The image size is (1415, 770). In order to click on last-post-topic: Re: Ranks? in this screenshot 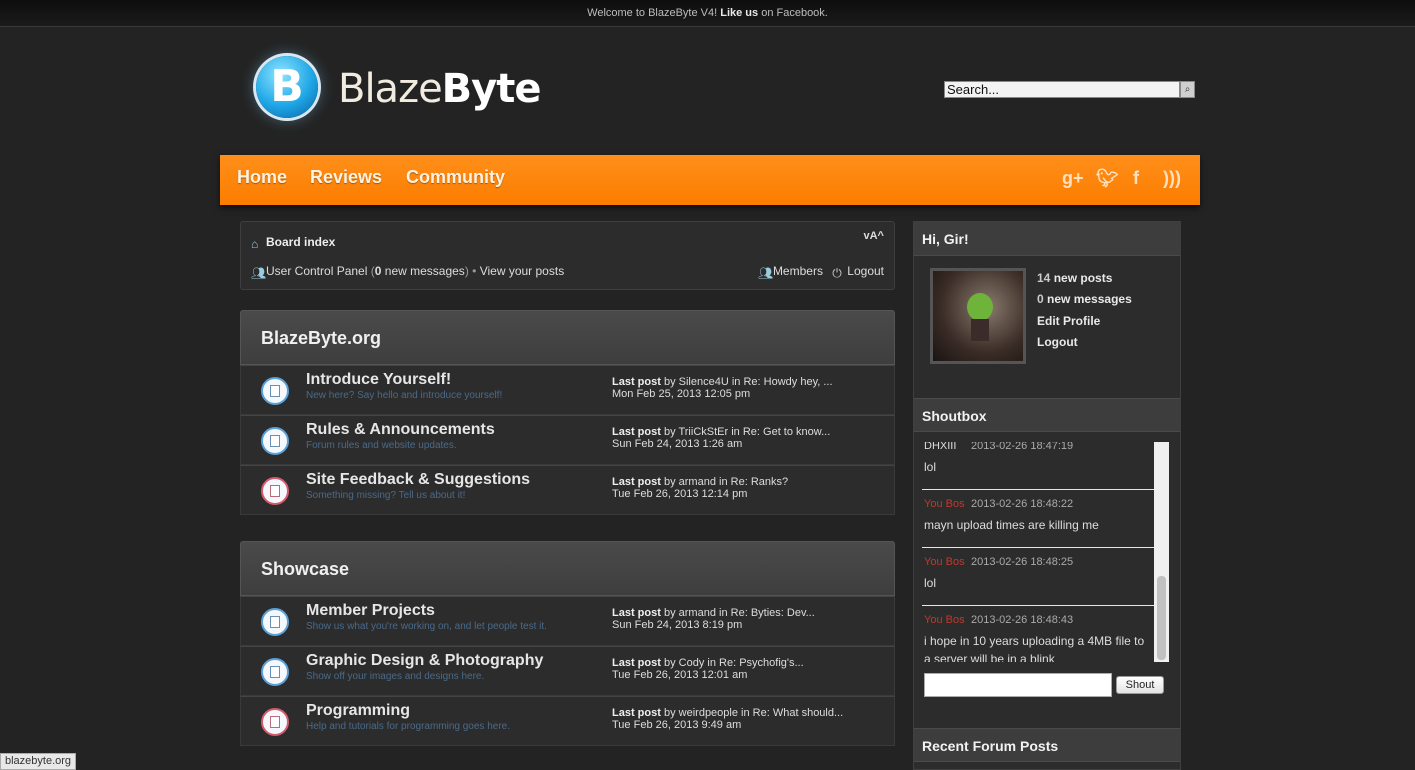, I will do `click(759, 482)`.